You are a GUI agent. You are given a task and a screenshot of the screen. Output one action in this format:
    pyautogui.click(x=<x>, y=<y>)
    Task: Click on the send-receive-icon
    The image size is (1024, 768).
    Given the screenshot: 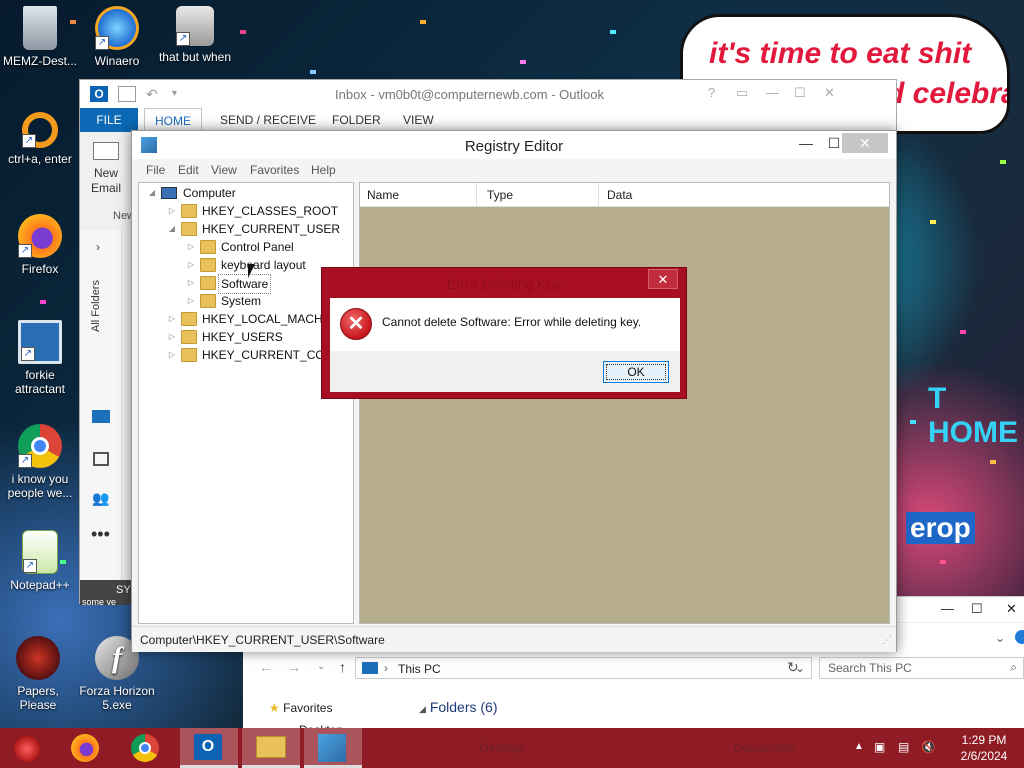 What is the action you would take?
    pyautogui.click(x=127, y=94)
    